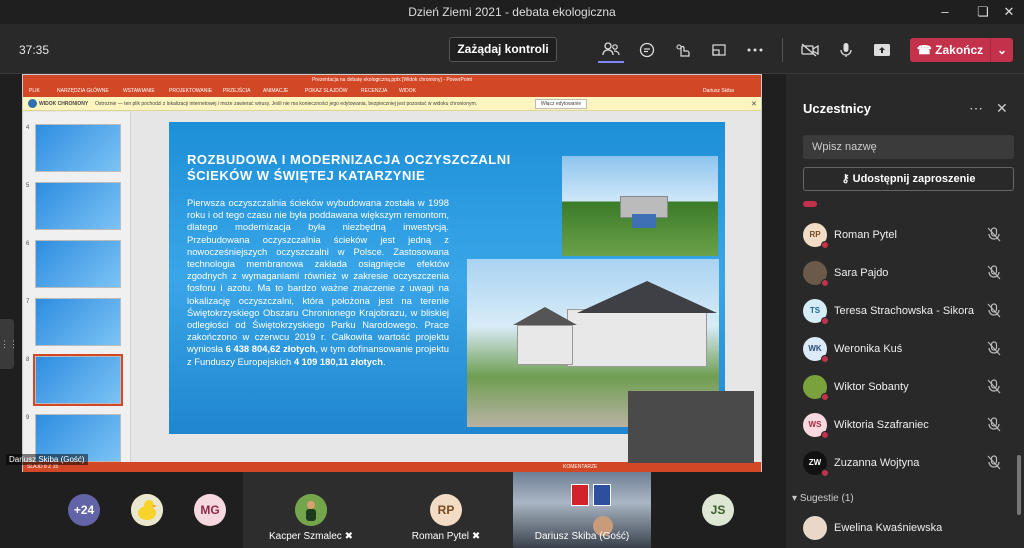  I want to click on leave-button-label: ☎ Zakończ, so click(950, 50).